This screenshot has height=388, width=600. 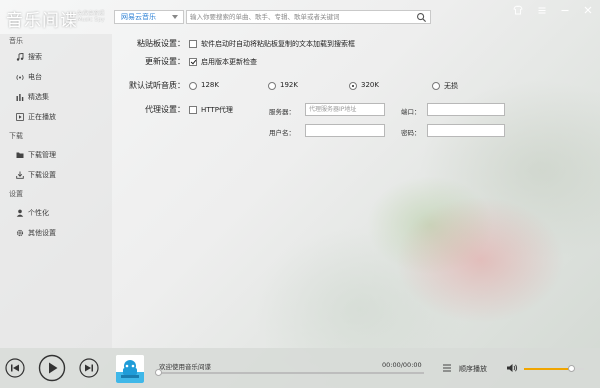 What do you see at coordinates (161, 43) in the screenshot?
I see `clipboard-setting-label: 粘贴板设置：` at bounding box center [161, 43].